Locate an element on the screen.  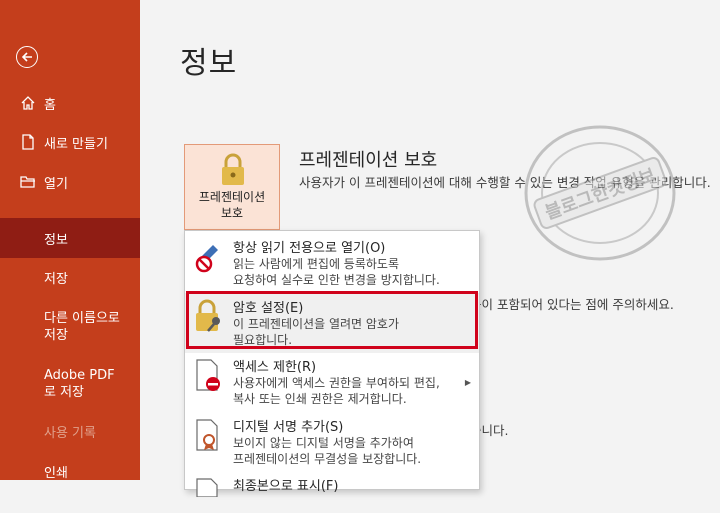
sidebar-item-label: 인쇄 is located at coordinates (56, 473).